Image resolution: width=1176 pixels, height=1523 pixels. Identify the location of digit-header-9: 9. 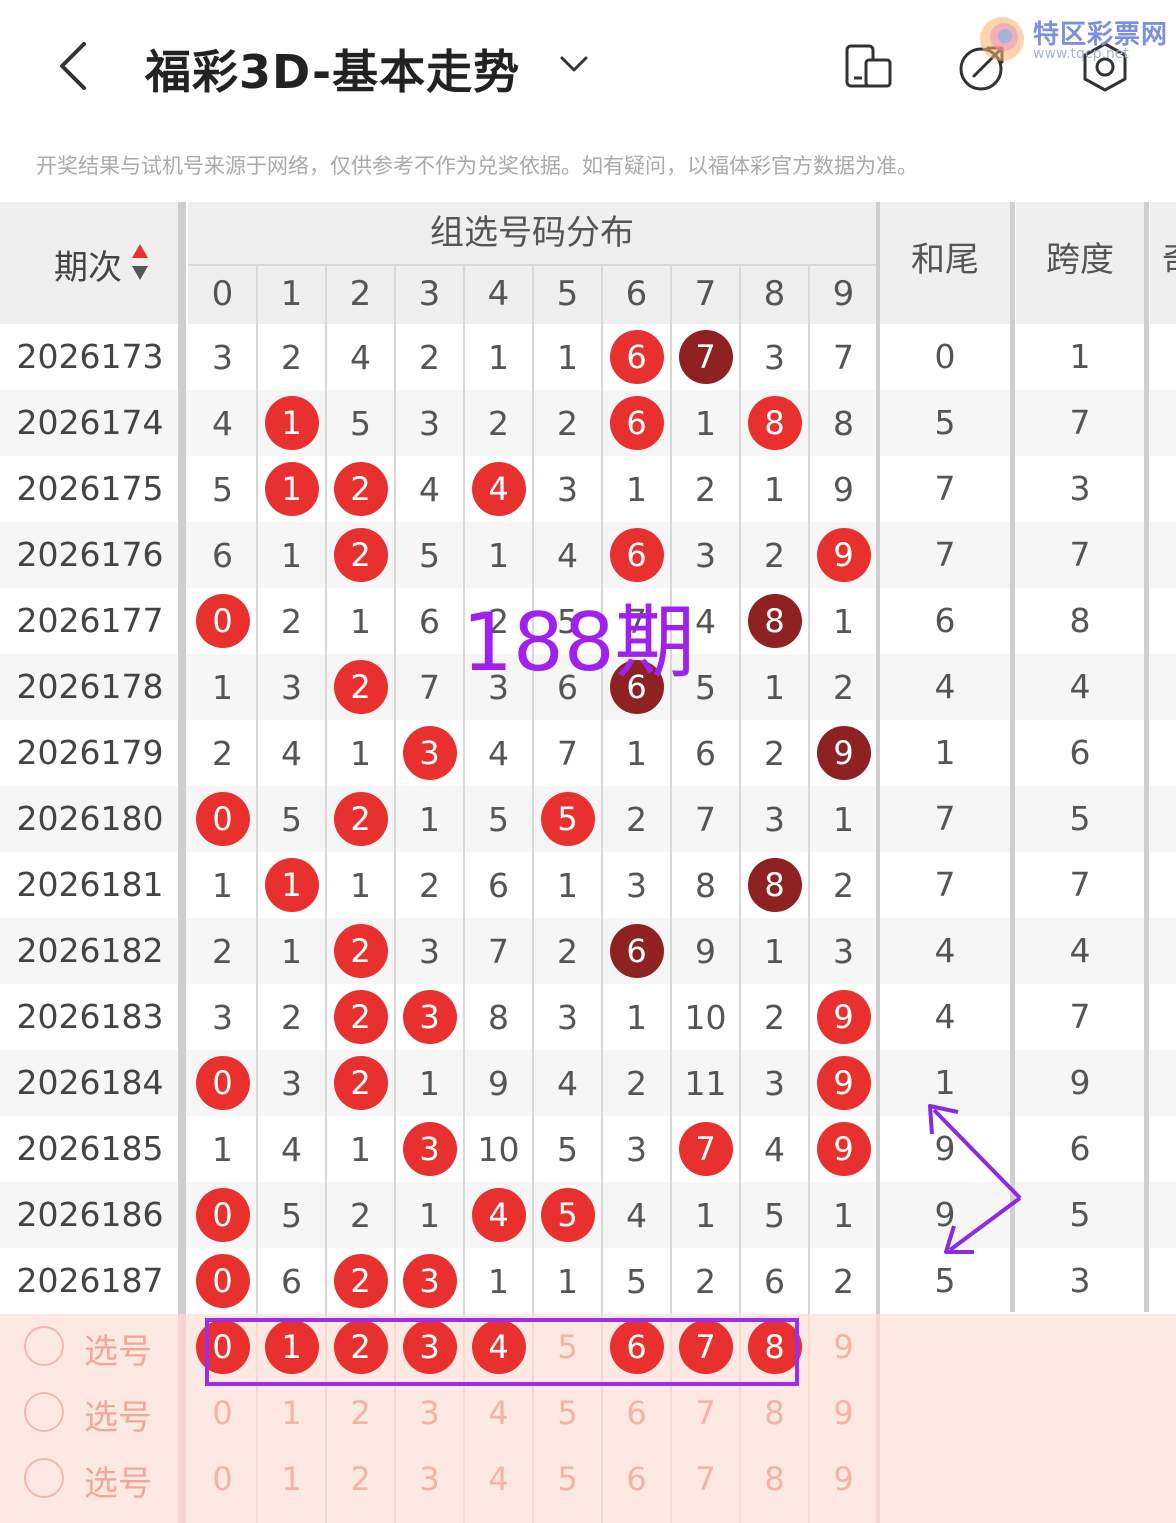
(843, 294).